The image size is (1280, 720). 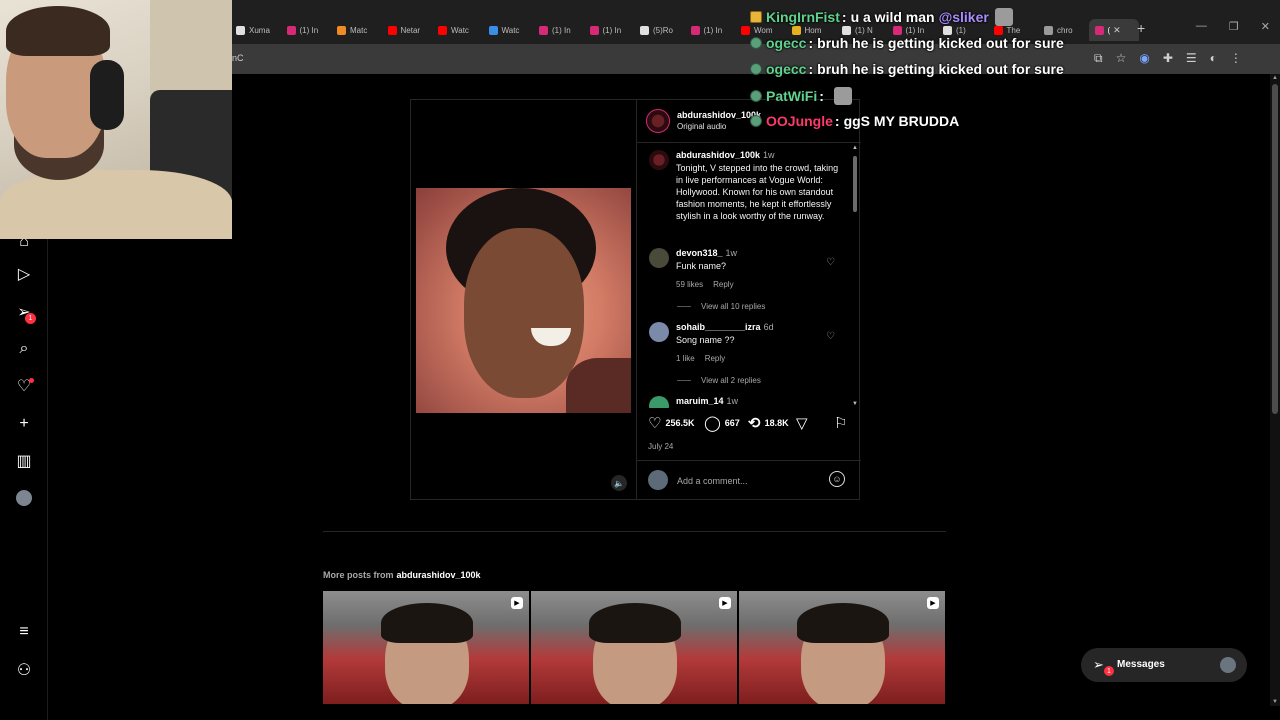 What do you see at coordinates (1191, 58) in the screenshot?
I see `reading-list-icon: ☰` at bounding box center [1191, 58].